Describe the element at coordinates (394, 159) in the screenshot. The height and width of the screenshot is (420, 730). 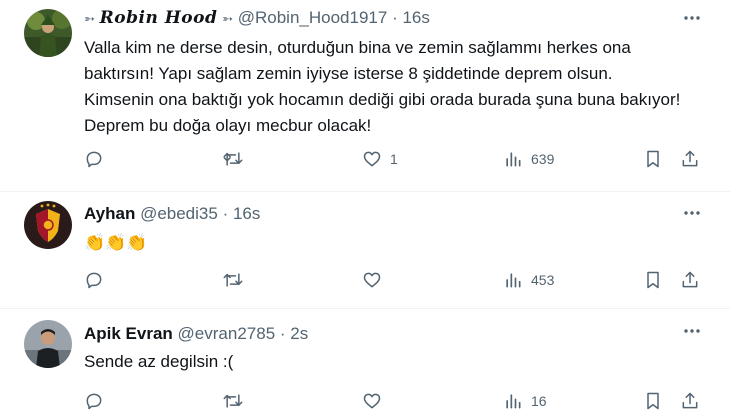
I see `like-count: 1` at that location.